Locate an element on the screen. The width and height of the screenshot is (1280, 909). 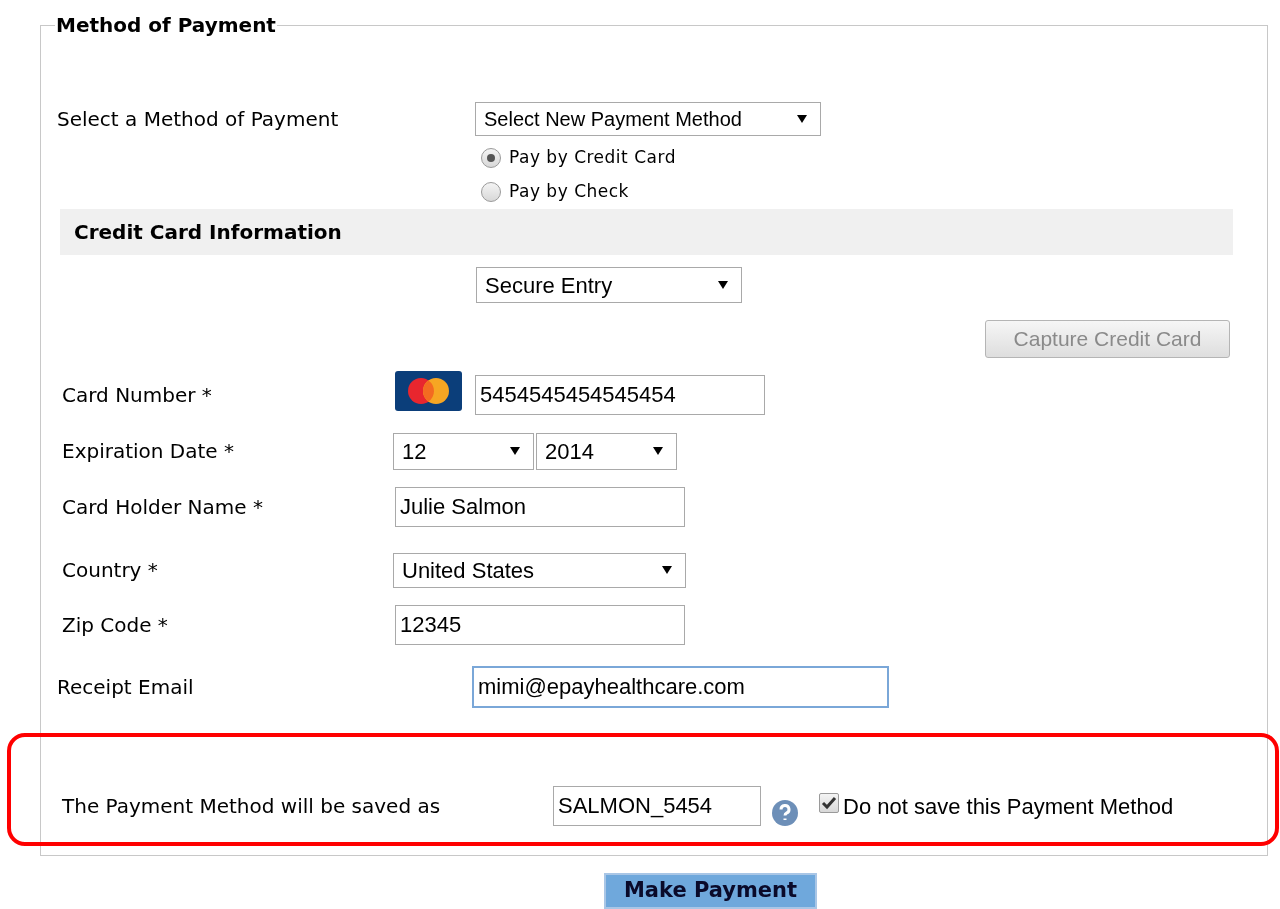
make-payment-button: Make Payment is located at coordinates (710, 891).